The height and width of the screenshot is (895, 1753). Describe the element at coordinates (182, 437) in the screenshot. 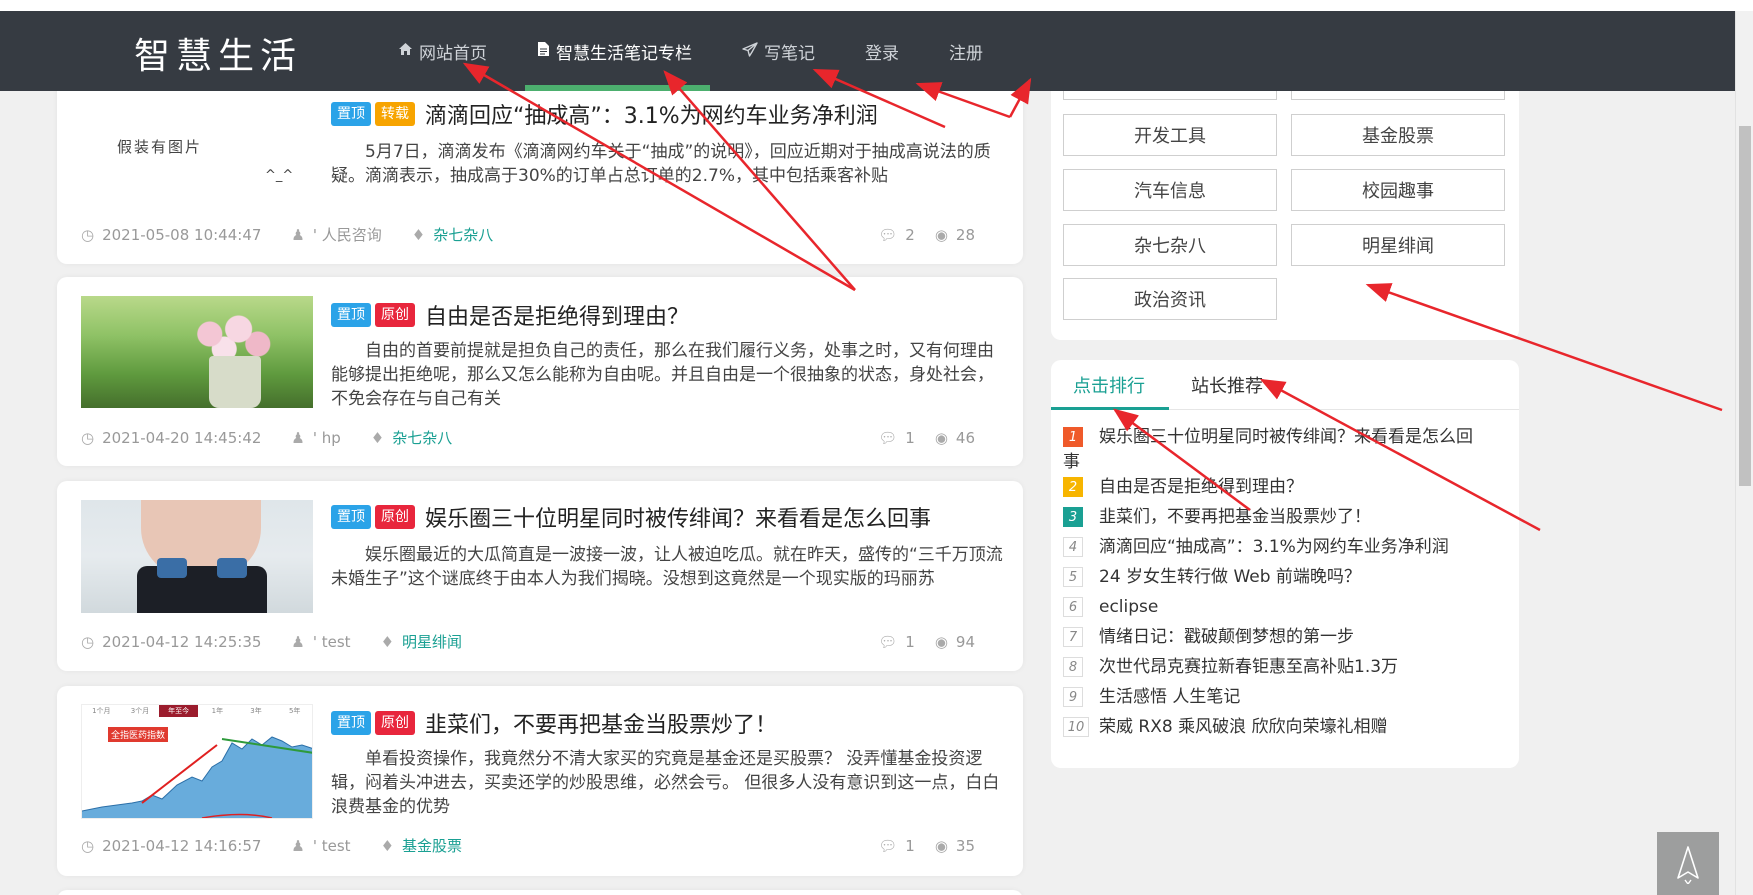

I see `post-date: 2021-04-20 14:45:42` at that location.